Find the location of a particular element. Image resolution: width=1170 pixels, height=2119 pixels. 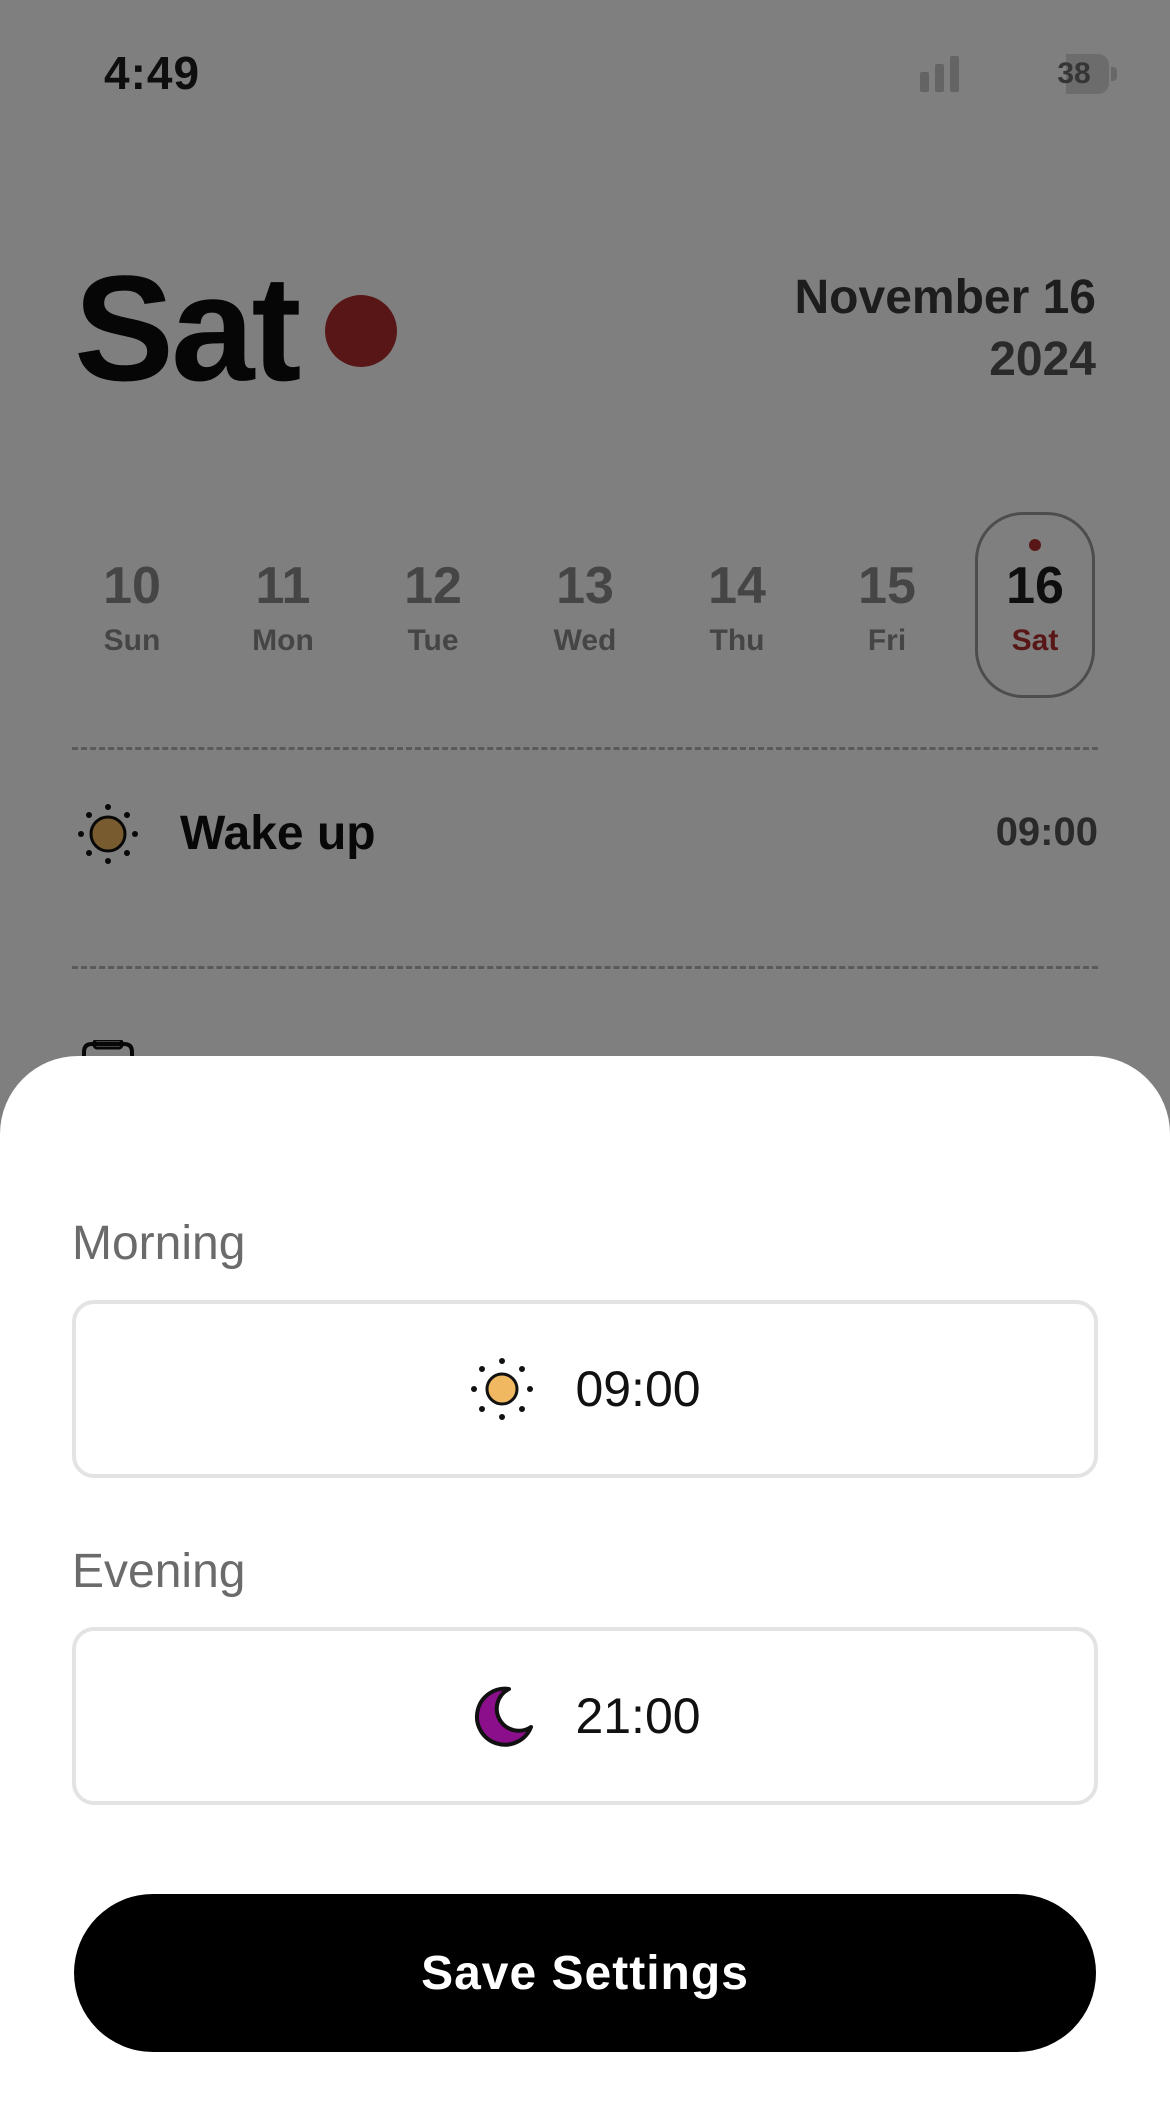

moon-icon is located at coordinates (504, 1716).